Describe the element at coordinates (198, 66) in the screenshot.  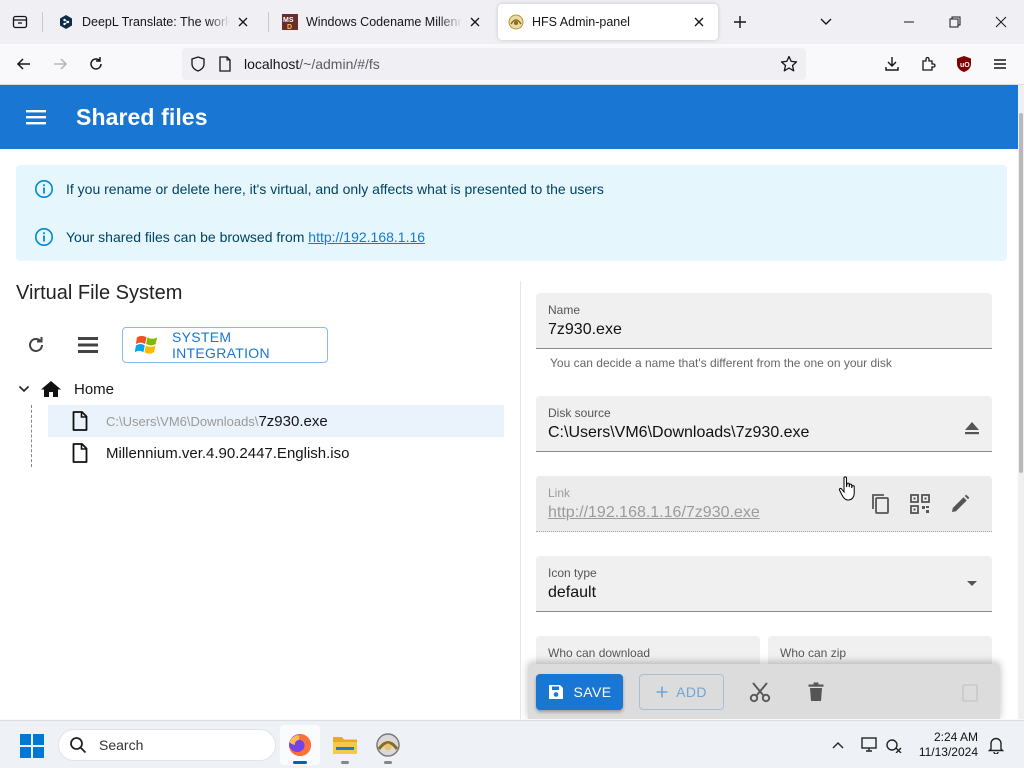
I see `tracking-shield-icon` at that location.